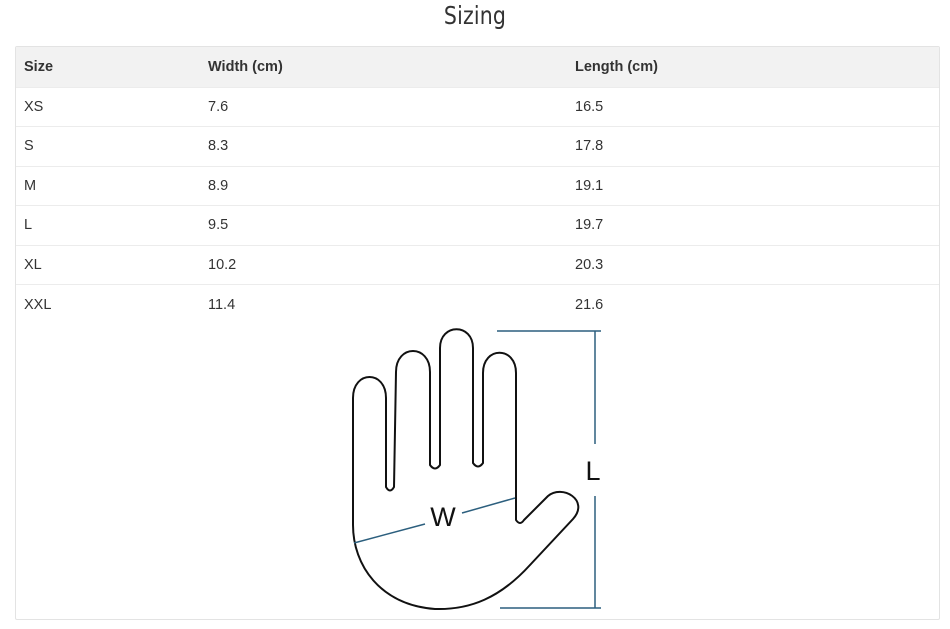 This screenshot has height=629, width=950. Describe the element at coordinates (477, 67) in the screenshot. I see `table-header-row: Size Width (cm) Length (cm)` at that location.